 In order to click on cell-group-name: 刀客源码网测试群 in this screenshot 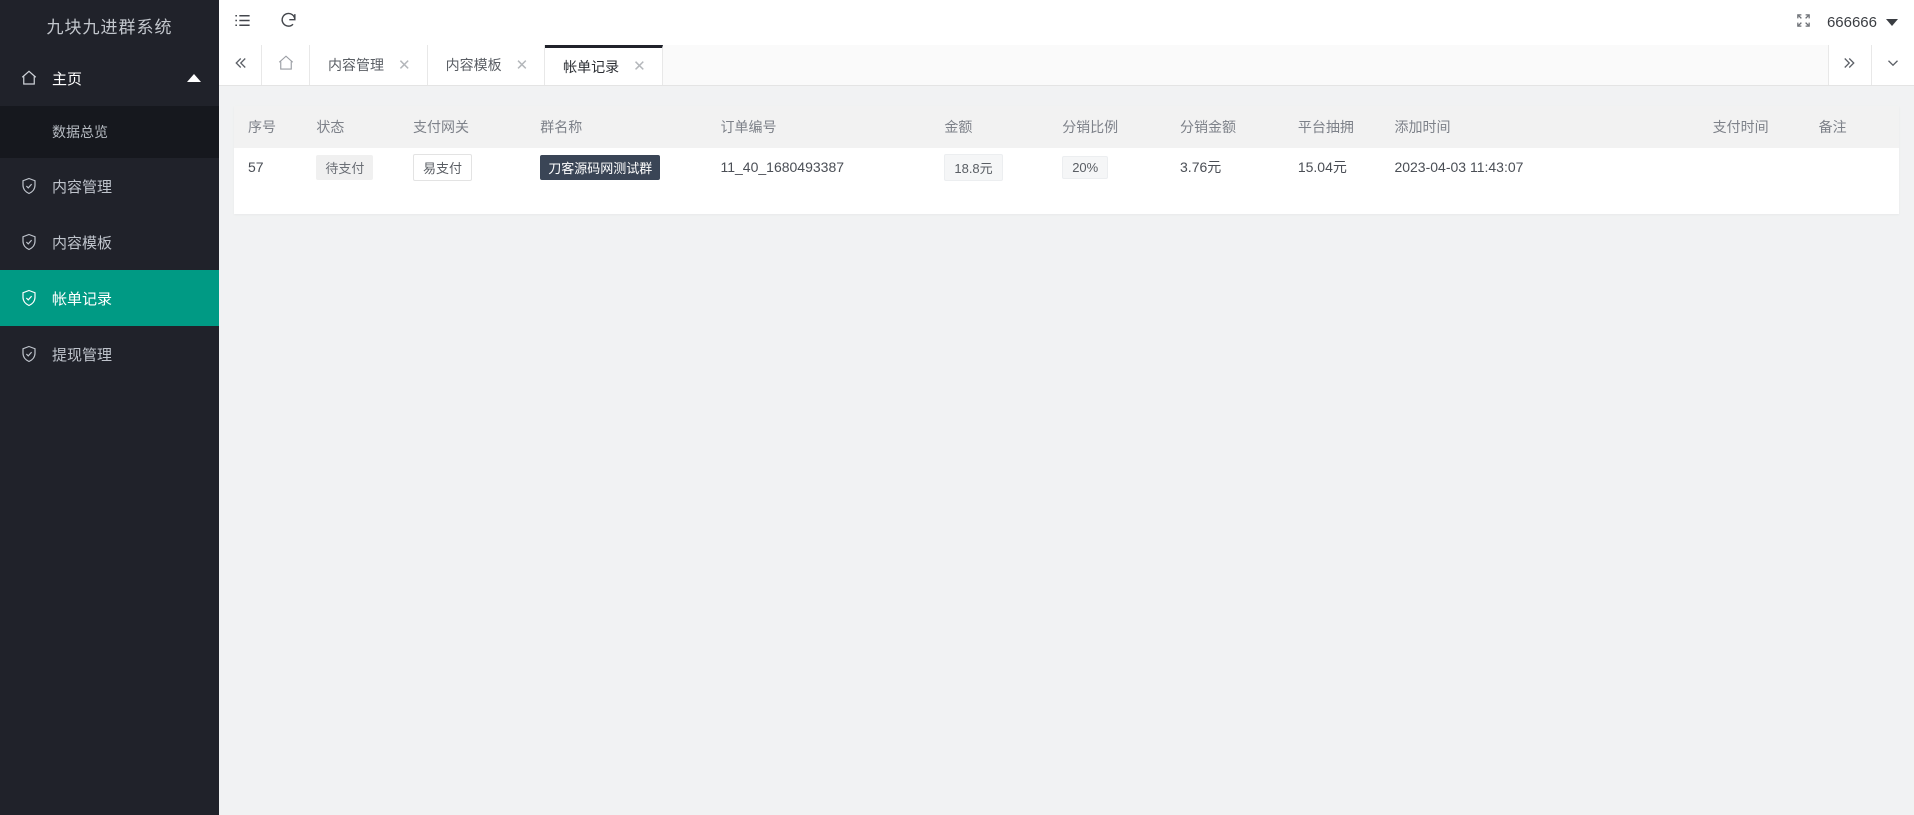, I will do `click(616, 167)`.